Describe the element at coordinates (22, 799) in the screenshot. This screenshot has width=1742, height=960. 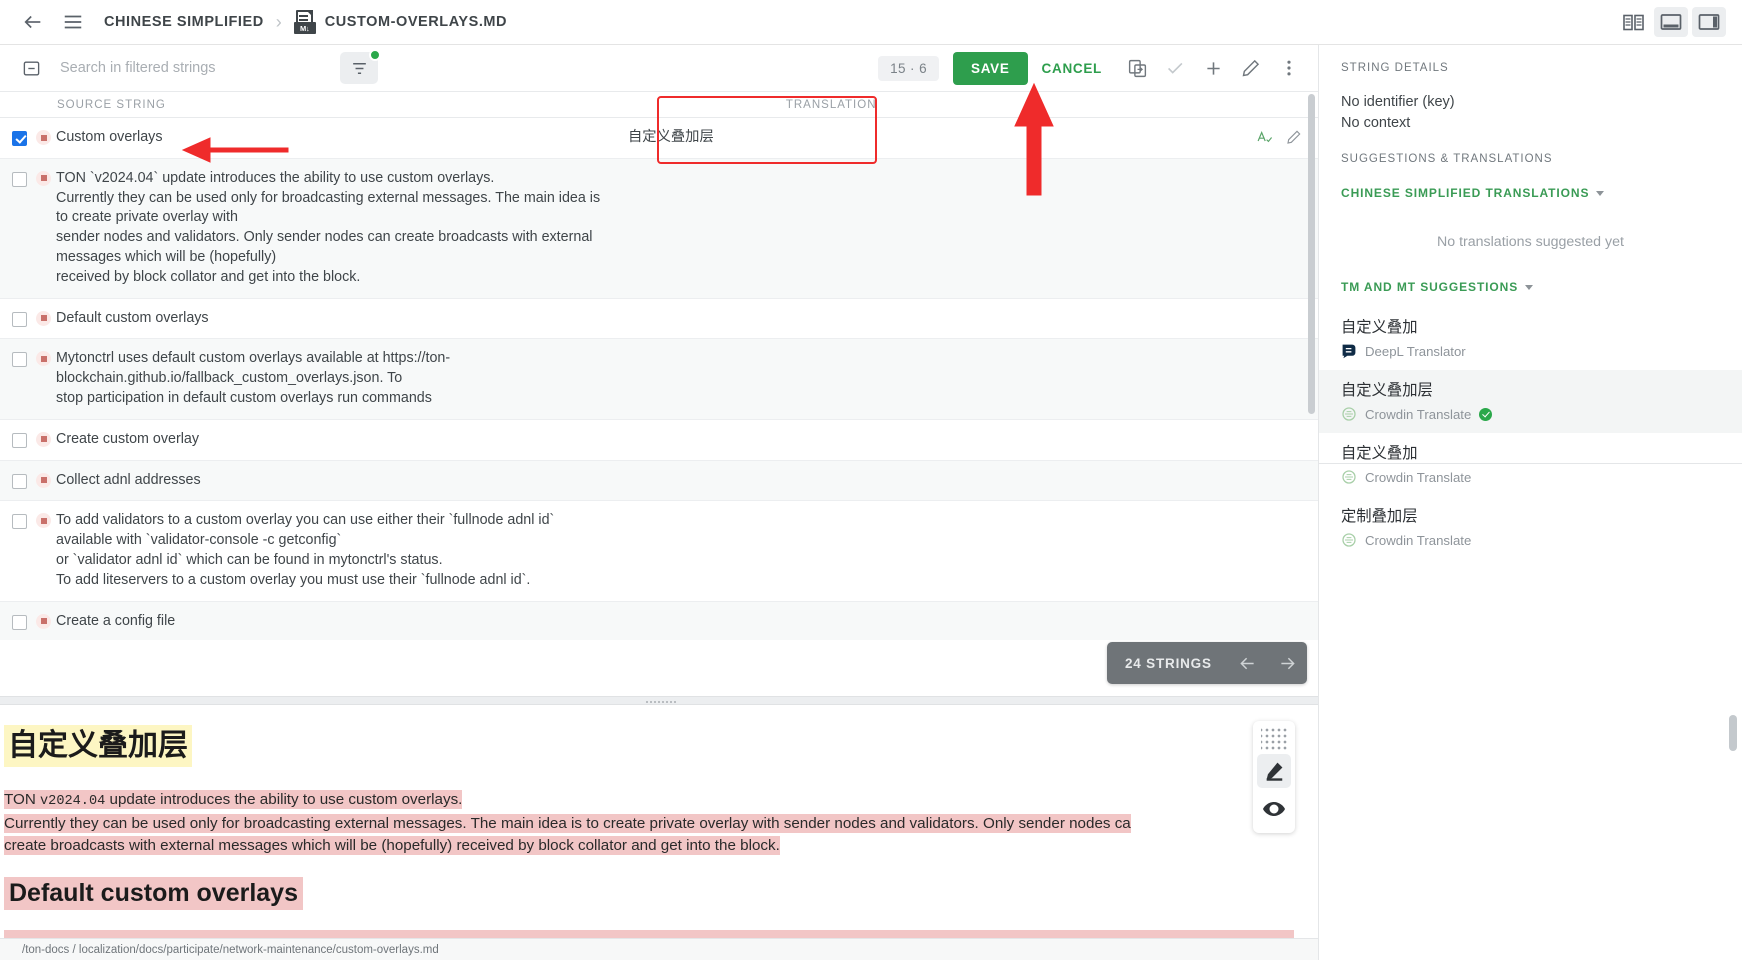
I see `preview-paragraph-prefix: TON` at that location.